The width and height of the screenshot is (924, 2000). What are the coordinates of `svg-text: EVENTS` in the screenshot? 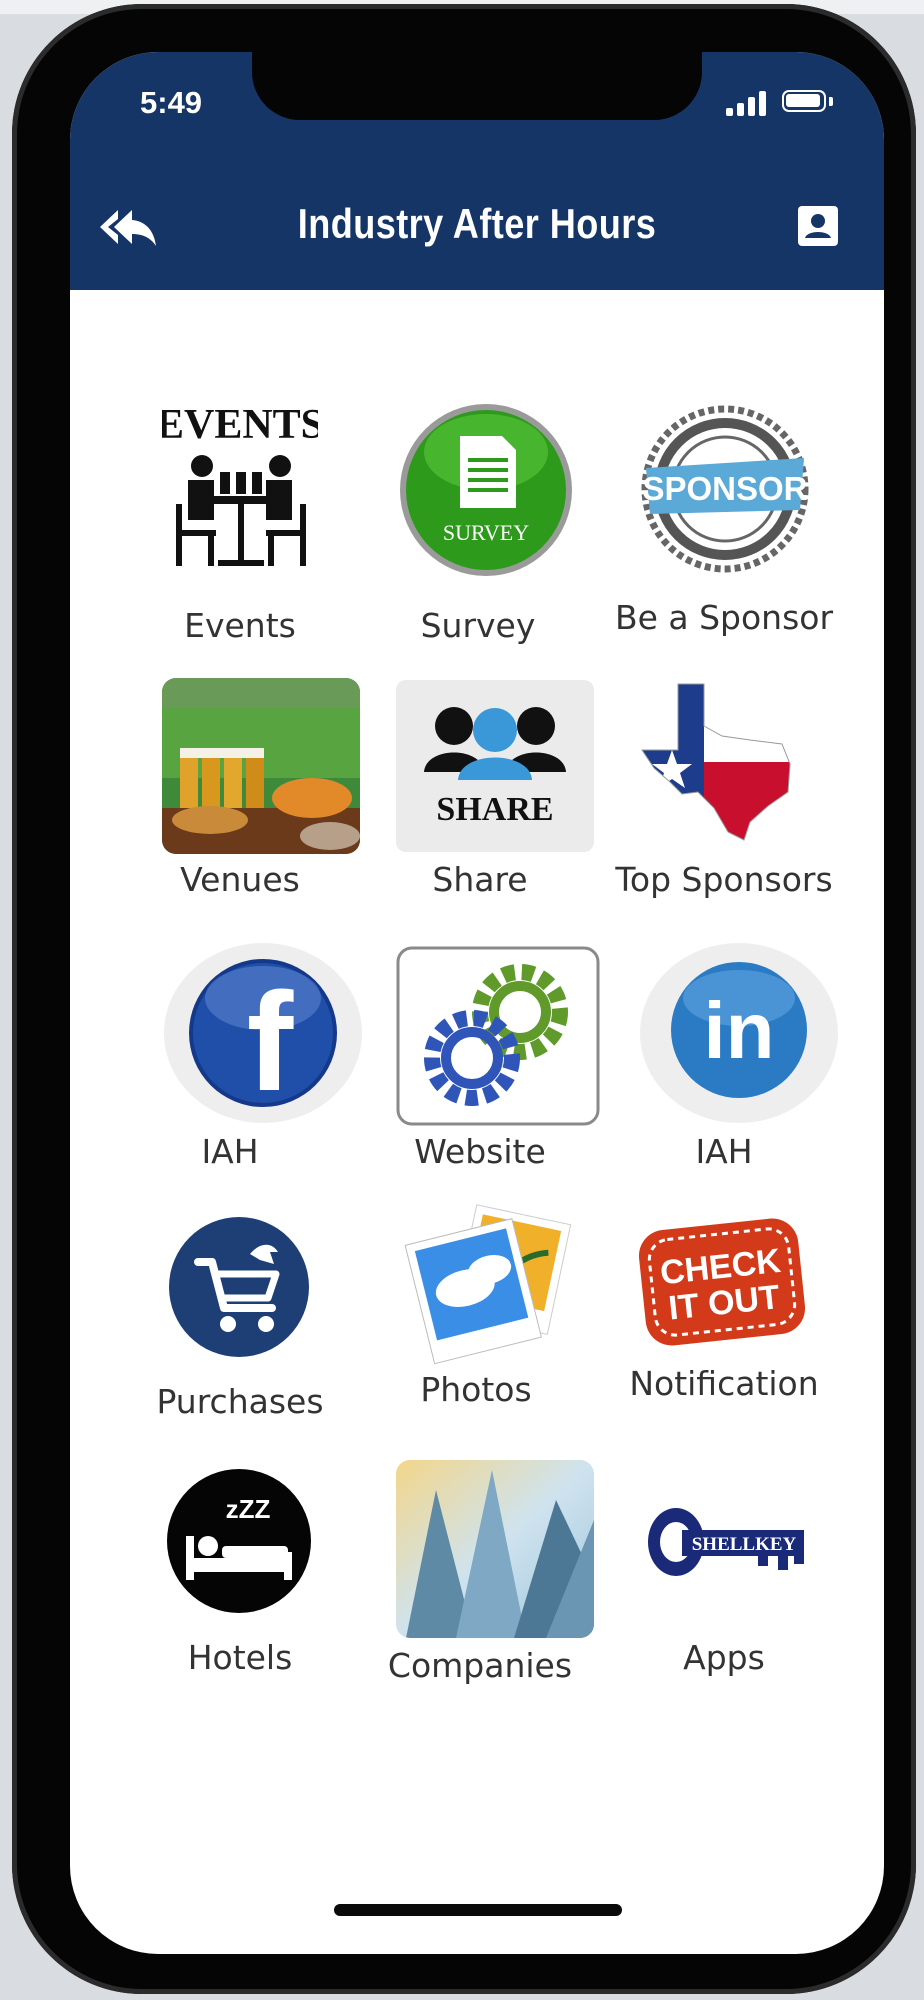 It's located at (240, 425).